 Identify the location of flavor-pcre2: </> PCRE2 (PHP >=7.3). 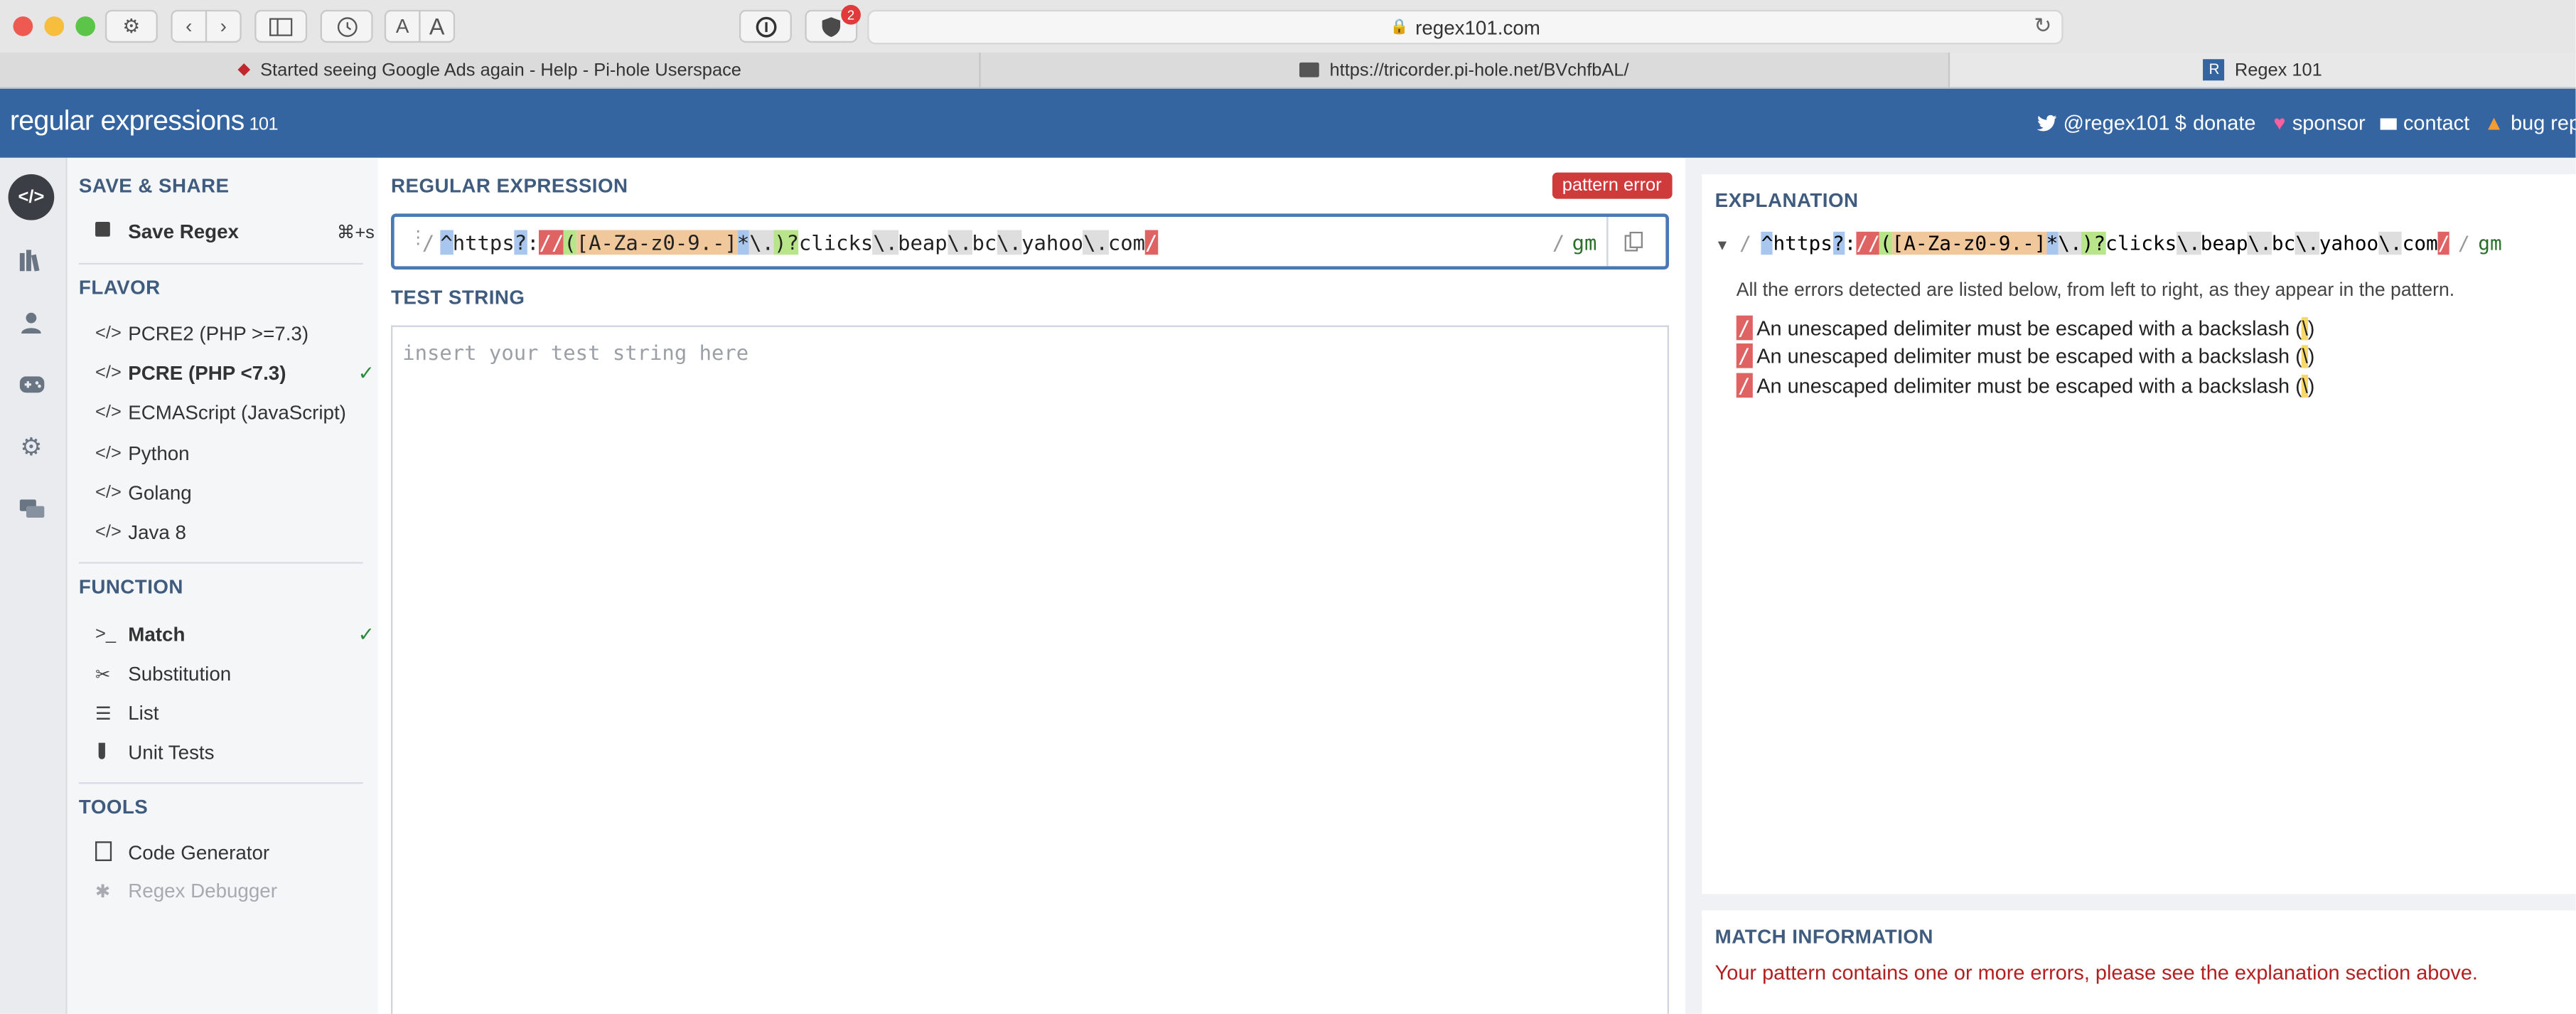
(243, 333).